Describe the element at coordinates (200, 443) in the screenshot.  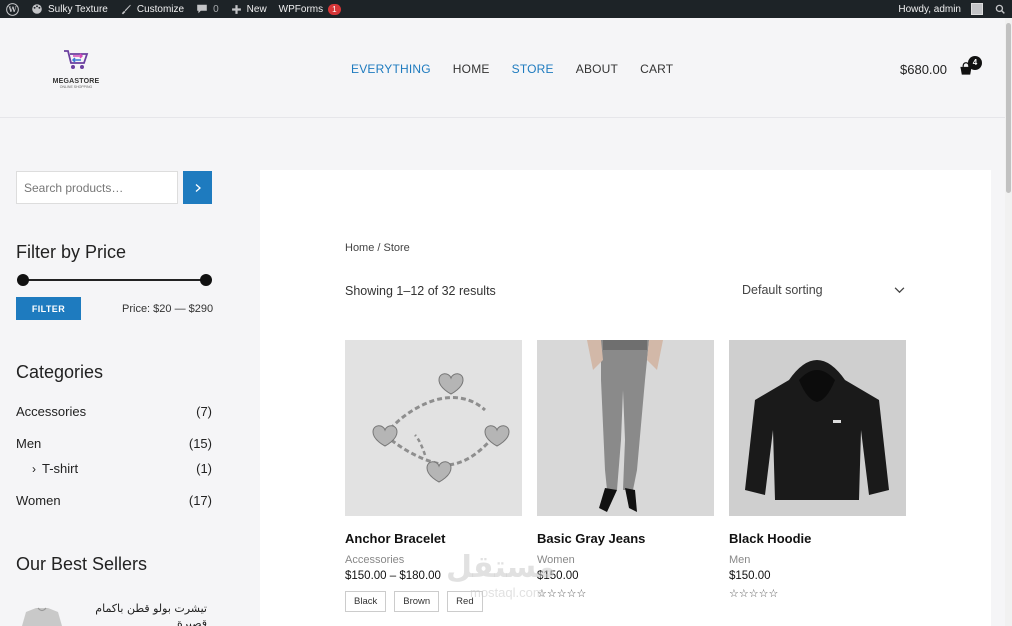
I see `category-count: (15)` at that location.